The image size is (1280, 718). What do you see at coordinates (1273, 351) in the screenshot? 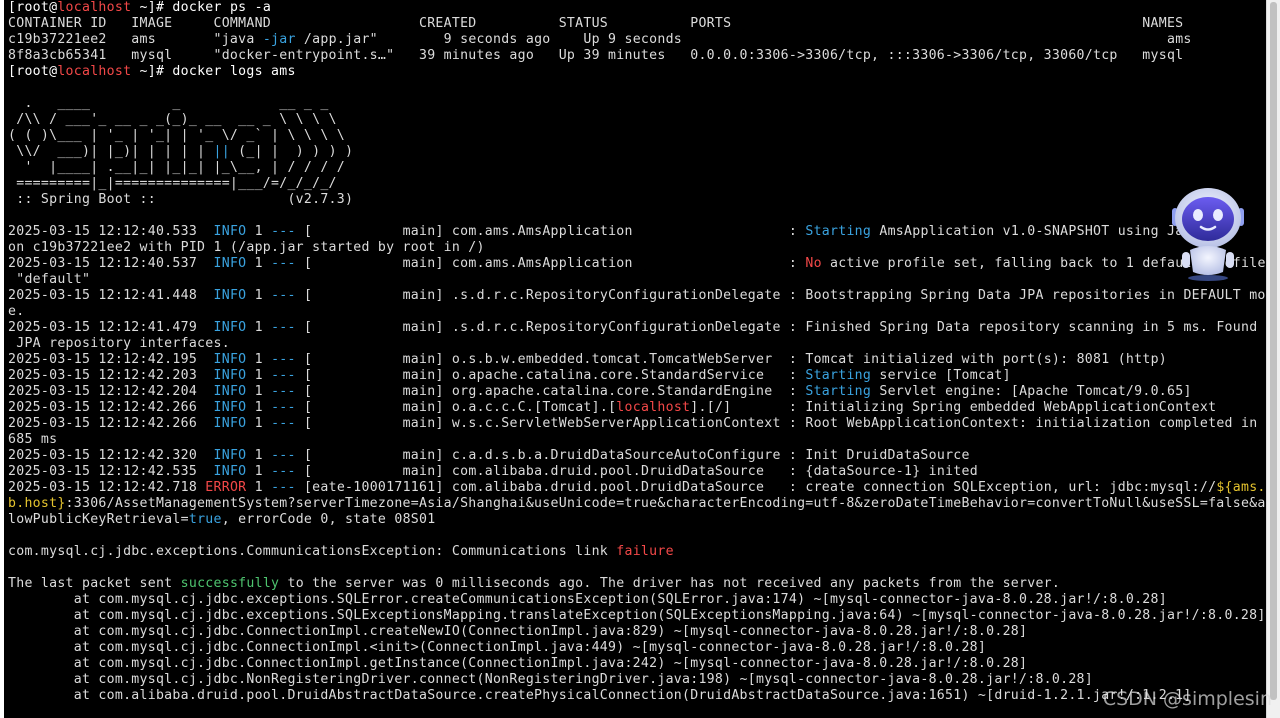
I see `scrollbar-thumb` at bounding box center [1273, 351].